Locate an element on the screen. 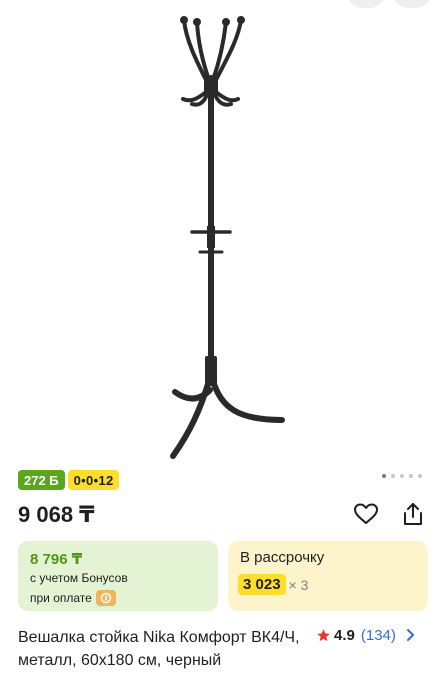  share-icon is located at coordinates (413, 514).